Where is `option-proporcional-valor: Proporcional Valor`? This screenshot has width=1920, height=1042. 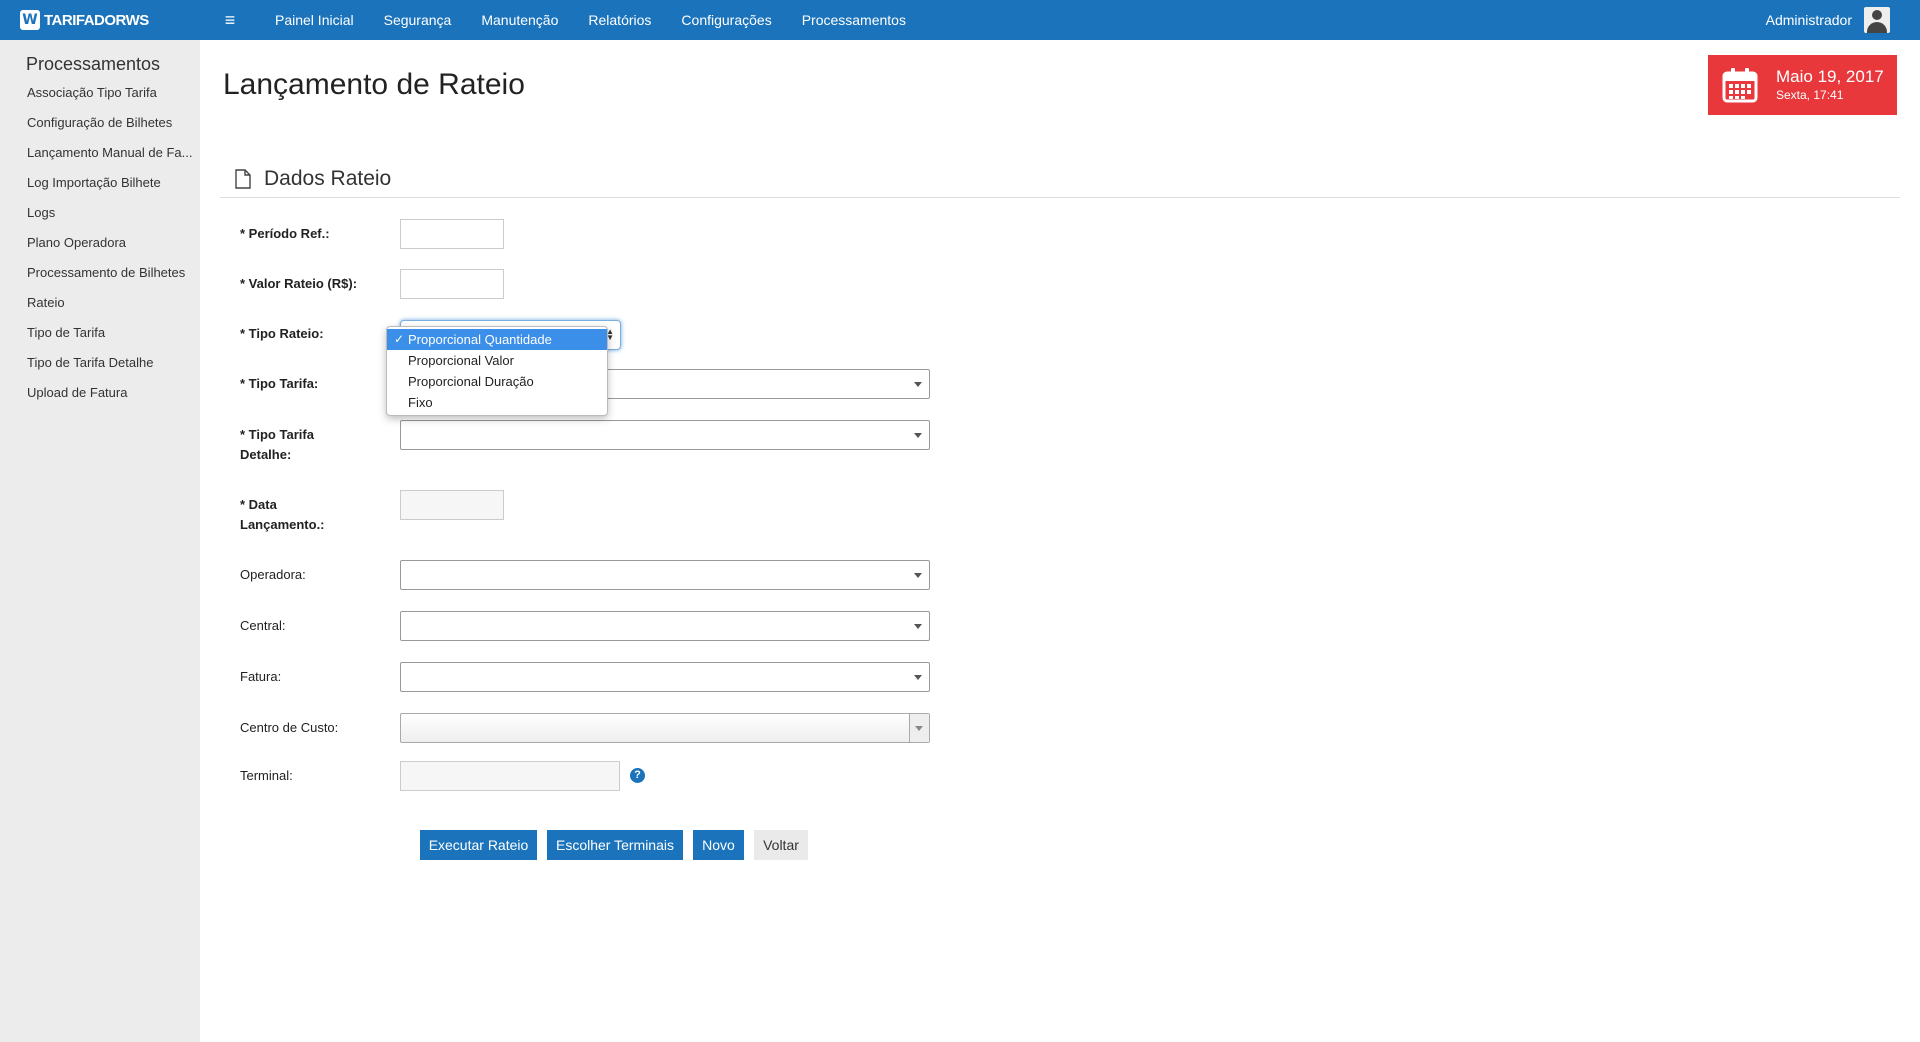 option-proporcional-valor: Proporcional Valor is located at coordinates (497, 360).